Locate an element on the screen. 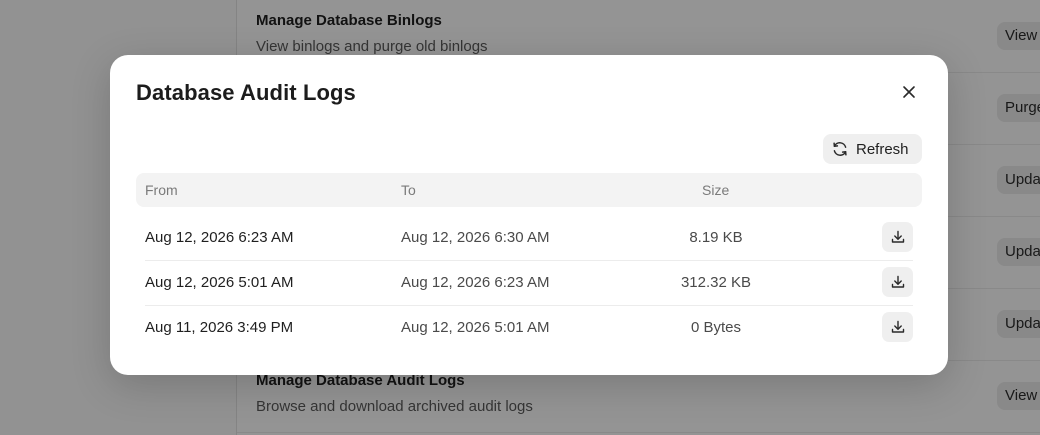 Image resolution: width=1040 pixels, height=435 pixels. refresh-button: Refresh is located at coordinates (872, 149).